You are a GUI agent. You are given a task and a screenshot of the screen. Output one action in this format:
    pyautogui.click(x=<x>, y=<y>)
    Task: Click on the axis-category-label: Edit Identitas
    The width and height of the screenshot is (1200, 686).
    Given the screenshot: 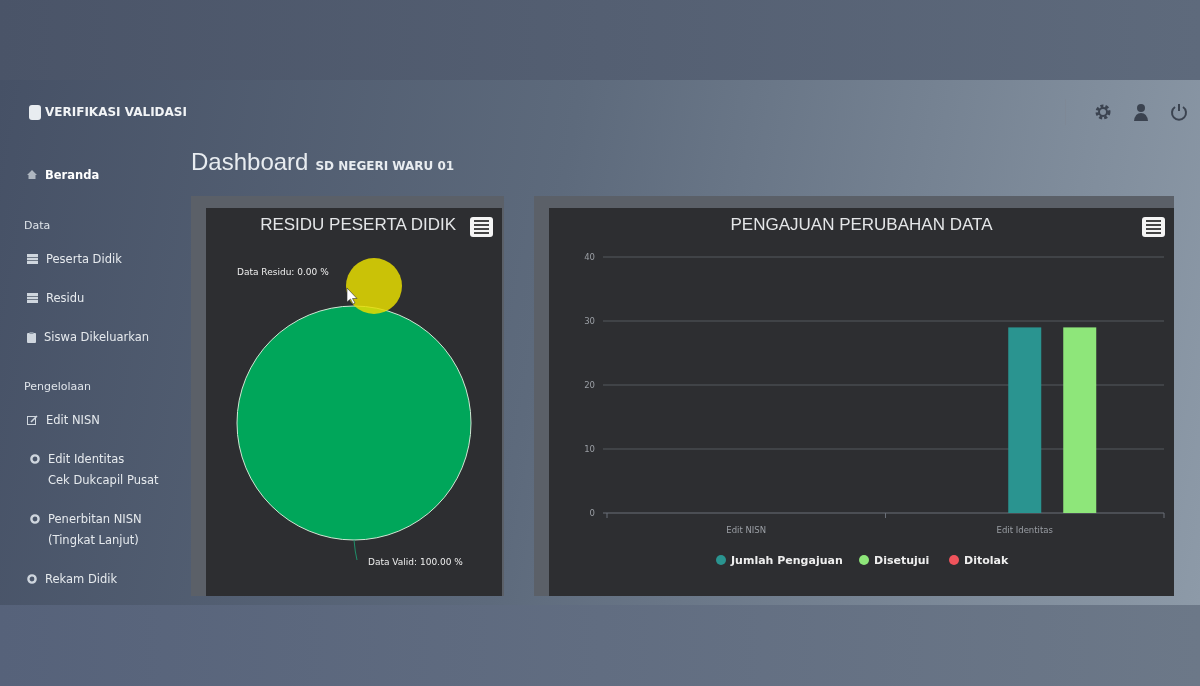 What is the action you would take?
    pyautogui.click(x=1024, y=530)
    